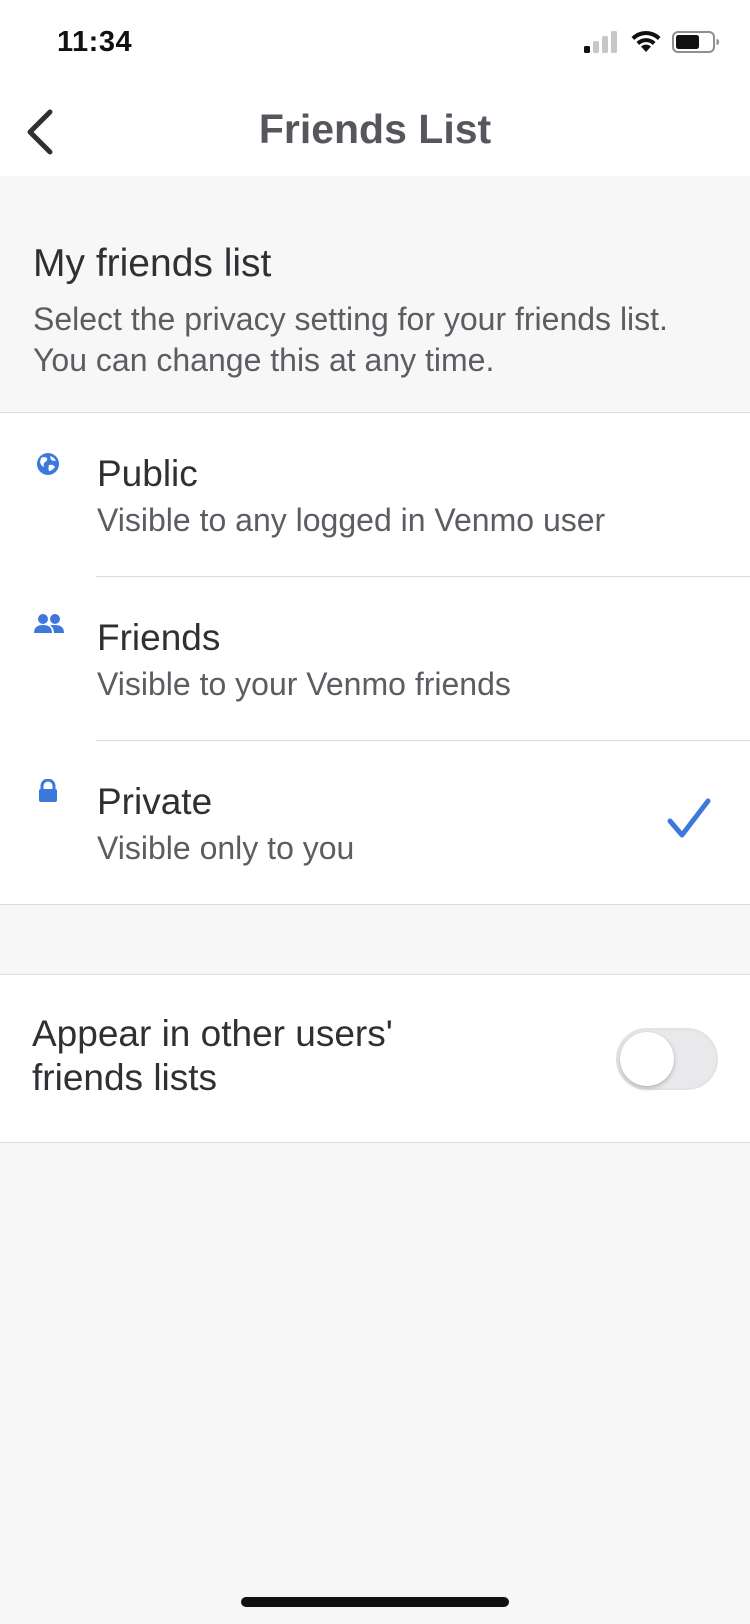 The width and height of the screenshot is (750, 1624). I want to click on appear-in-friends-lists-row: Appear in other users' friends lists, so click(375, 1059).